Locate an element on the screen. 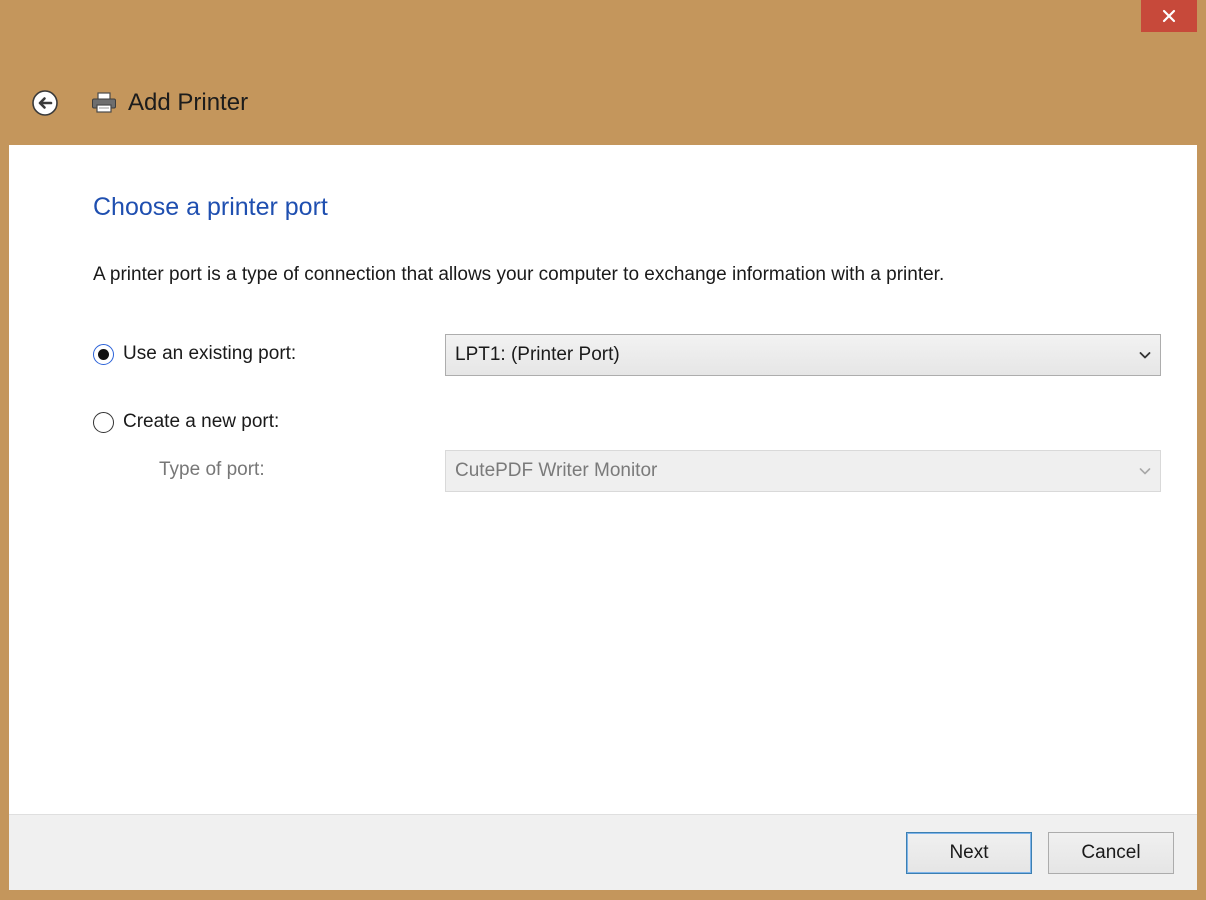 The width and height of the screenshot is (1206, 900). back-button is located at coordinates (45, 103).